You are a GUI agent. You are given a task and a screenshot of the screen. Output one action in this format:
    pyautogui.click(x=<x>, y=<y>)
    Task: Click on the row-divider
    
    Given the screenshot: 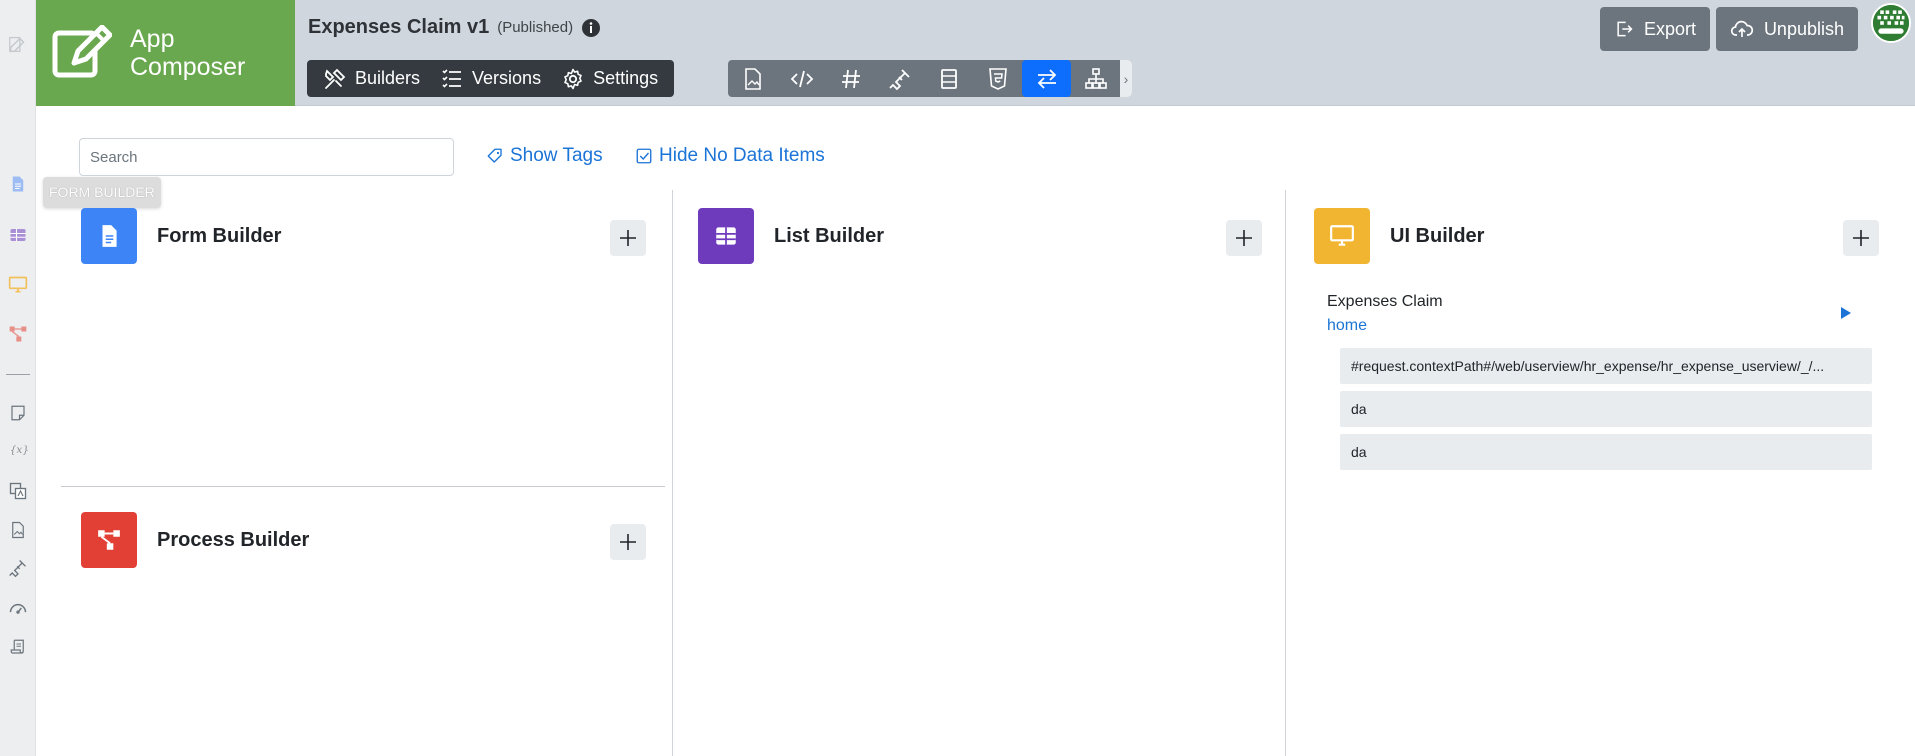 What is the action you would take?
    pyautogui.click(x=363, y=486)
    